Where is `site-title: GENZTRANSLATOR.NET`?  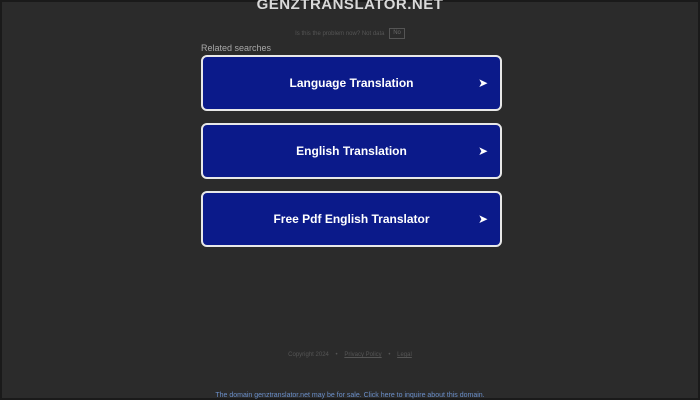 site-title: GENZTRANSLATOR.NET is located at coordinates (350, 6).